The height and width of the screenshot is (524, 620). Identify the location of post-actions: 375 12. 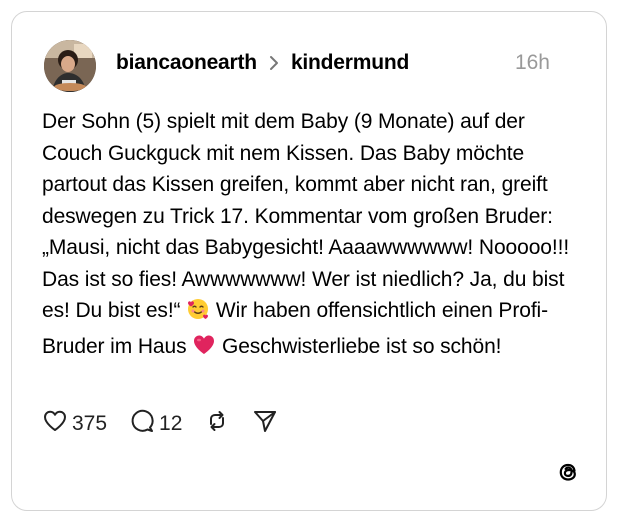
(171, 424).